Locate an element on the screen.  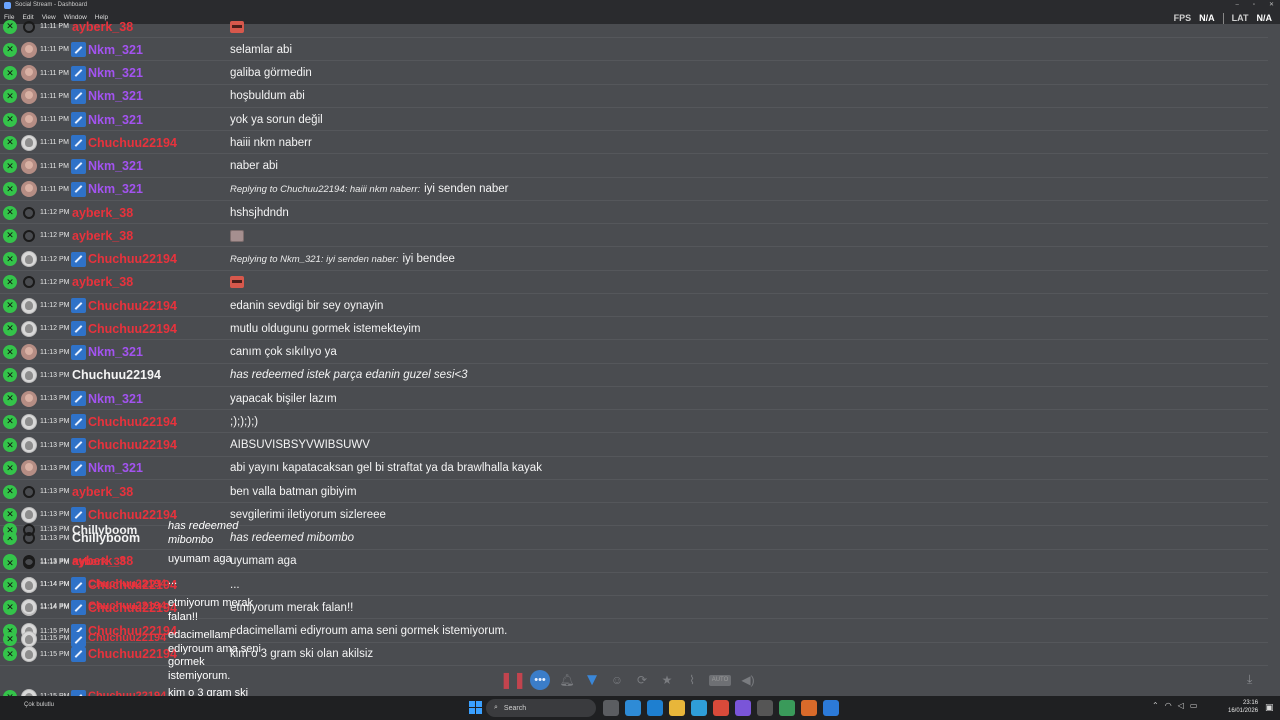
bell-icon: 🔔︎ is located at coordinates (567, 680).